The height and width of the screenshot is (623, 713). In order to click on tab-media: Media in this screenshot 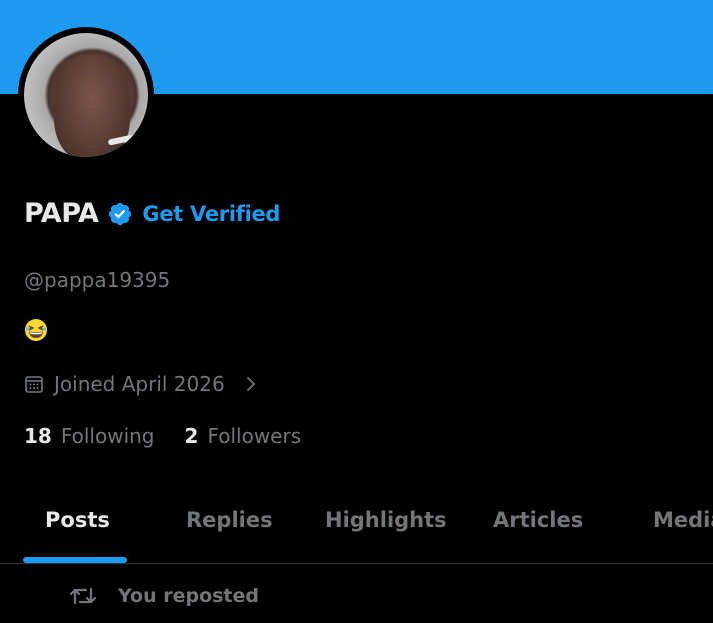, I will do `click(683, 520)`.